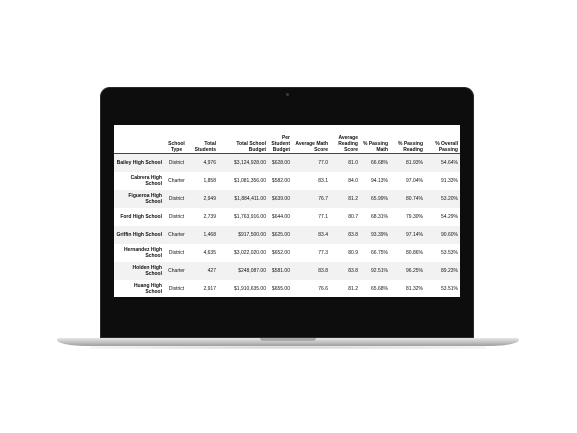 The image size is (577, 433). What do you see at coordinates (449, 234) in the screenshot?
I see `table-cell: 90.60%` at bounding box center [449, 234].